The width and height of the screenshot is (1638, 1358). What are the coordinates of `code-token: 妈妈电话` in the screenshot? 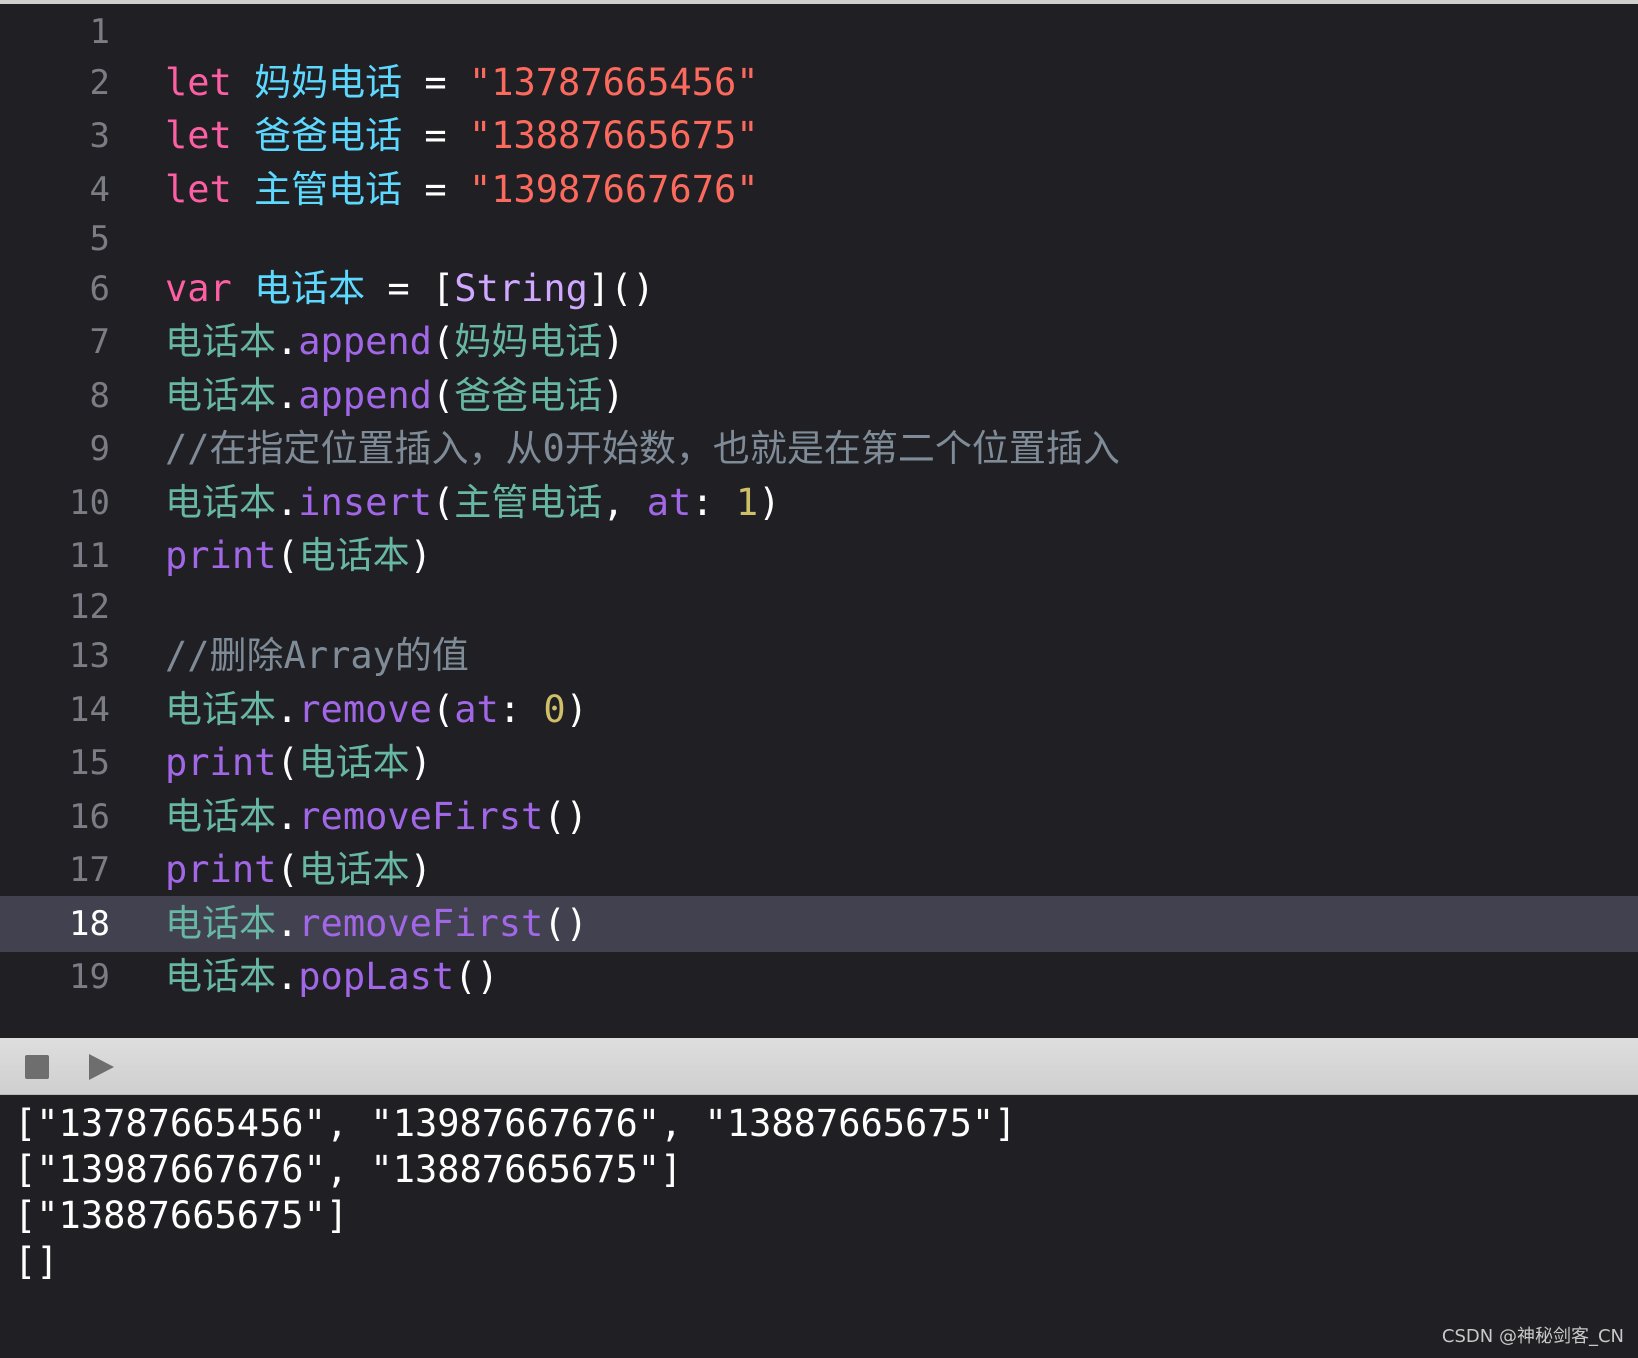 It's located at (328, 82).